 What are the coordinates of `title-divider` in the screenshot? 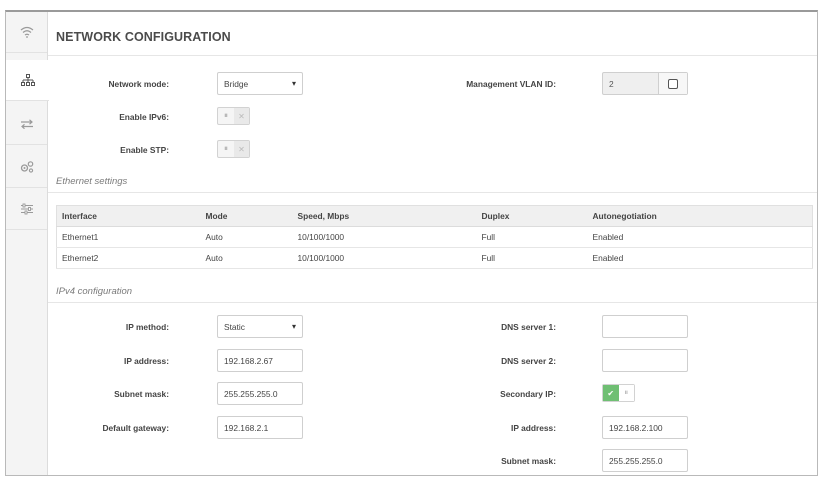 It's located at (432, 55).